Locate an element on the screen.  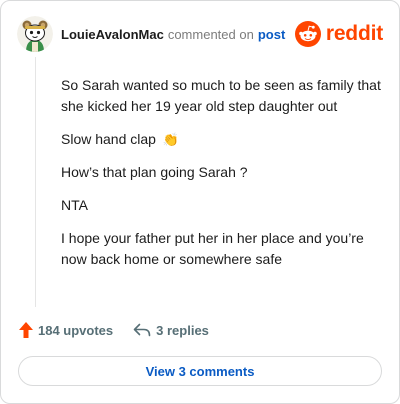
reddit-logo: reddit is located at coordinates (338, 34).